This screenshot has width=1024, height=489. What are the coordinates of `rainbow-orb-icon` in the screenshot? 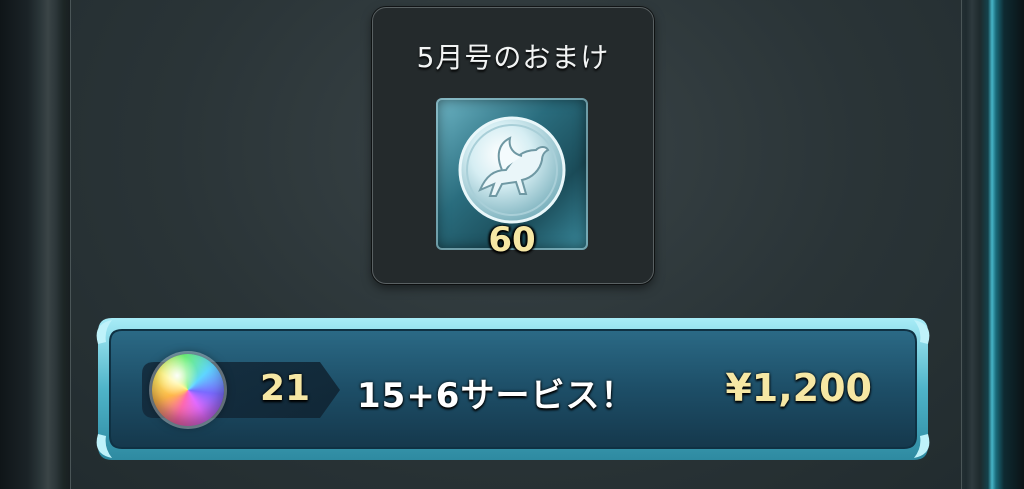 It's located at (188, 390).